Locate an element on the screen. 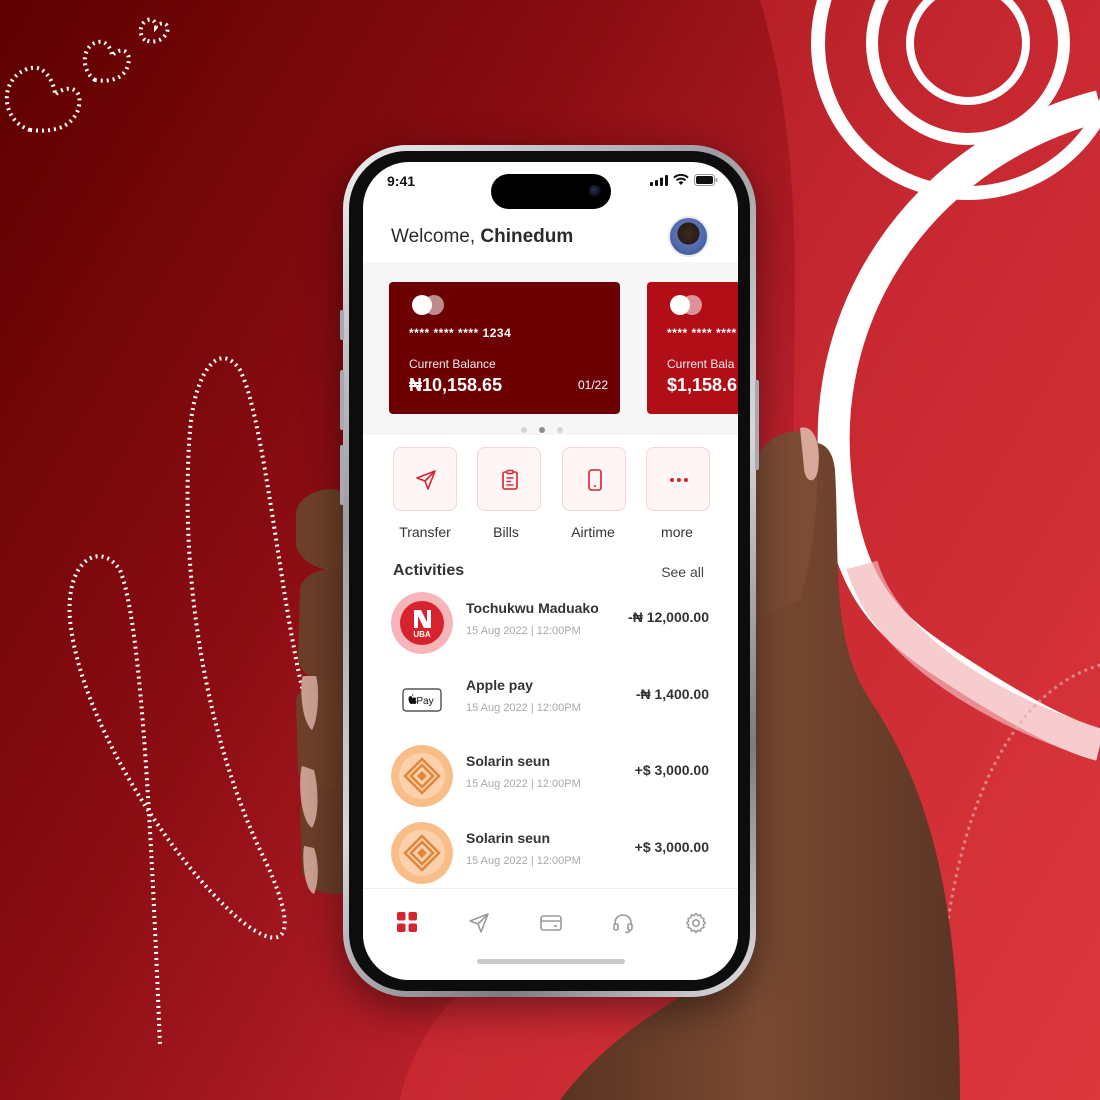  card-number: **** **** **** is located at coordinates (702, 333).